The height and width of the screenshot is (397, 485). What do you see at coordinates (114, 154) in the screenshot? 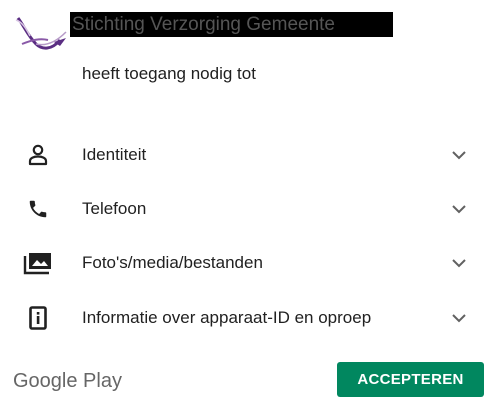
I see `permission-label: Identiteit` at bounding box center [114, 154].